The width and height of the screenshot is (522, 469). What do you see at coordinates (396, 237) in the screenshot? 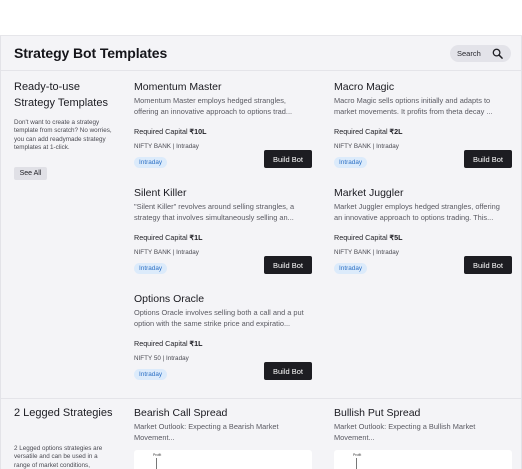
I see `capital-value: ₹5L` at bounding box center [396, 237].